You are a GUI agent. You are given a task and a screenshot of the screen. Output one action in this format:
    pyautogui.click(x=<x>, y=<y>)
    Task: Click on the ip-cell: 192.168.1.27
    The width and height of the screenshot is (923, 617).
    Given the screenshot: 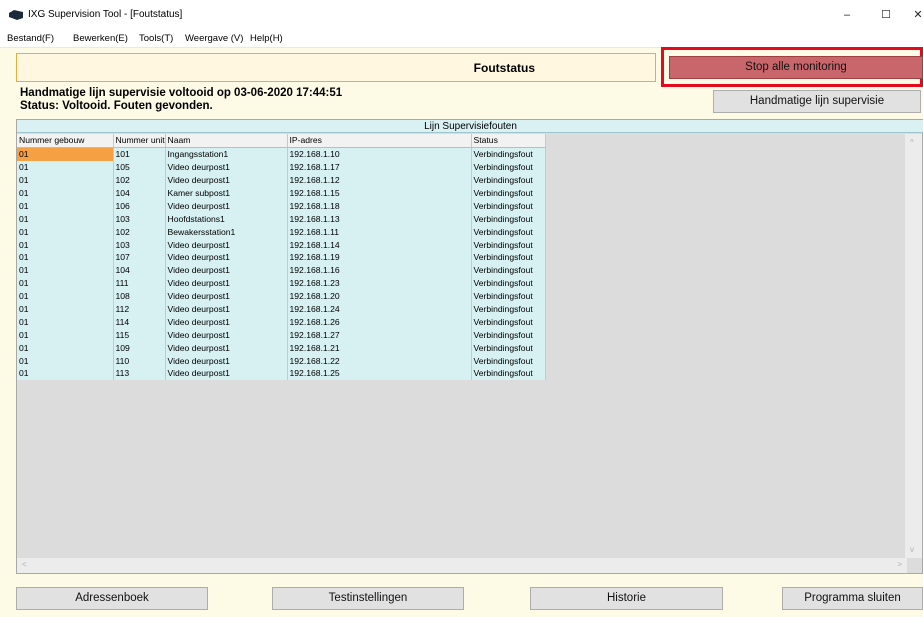 What is the action you would take?
    pyautogui.click(x=379, y=335)
    